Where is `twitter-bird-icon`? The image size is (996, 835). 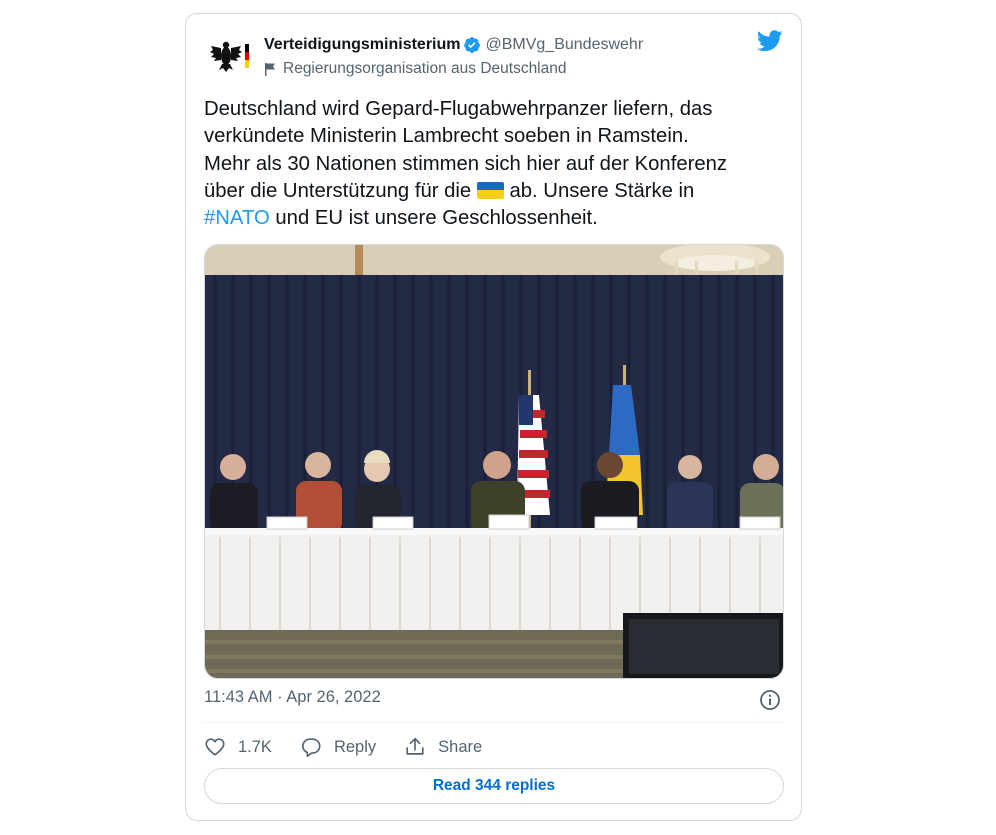
twitter-bird-icon is located at coordinates (770, 41).